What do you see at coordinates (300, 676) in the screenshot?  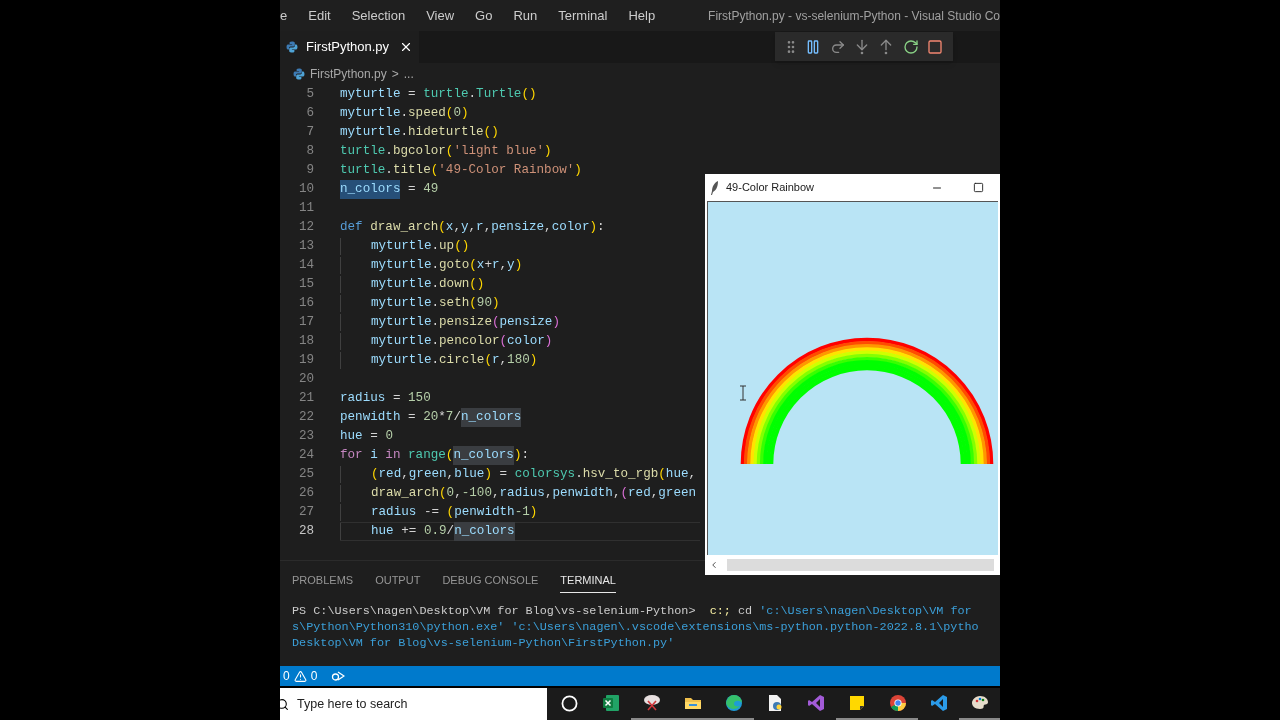 I see `warning-icon` at bounding box center [300, 676].